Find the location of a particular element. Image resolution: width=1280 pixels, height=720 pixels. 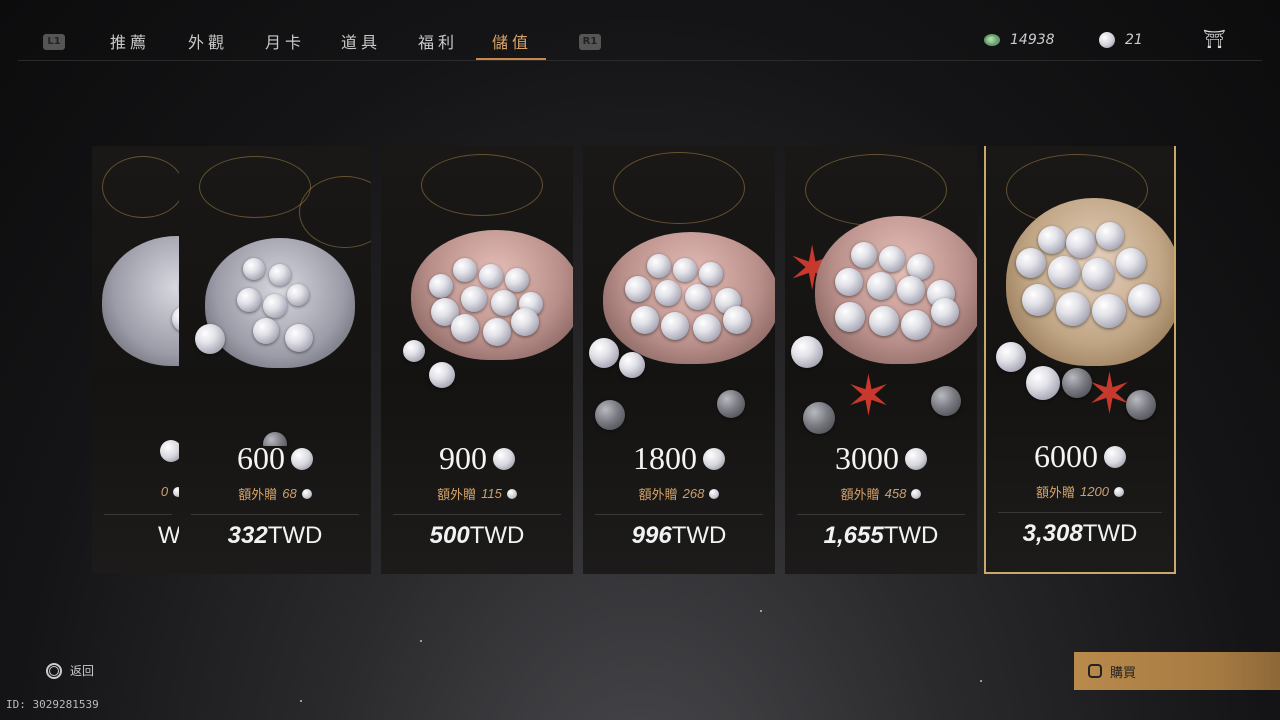

package-card-900: 900 額外贈 115 500TWD is located at coordinates (477, 360).